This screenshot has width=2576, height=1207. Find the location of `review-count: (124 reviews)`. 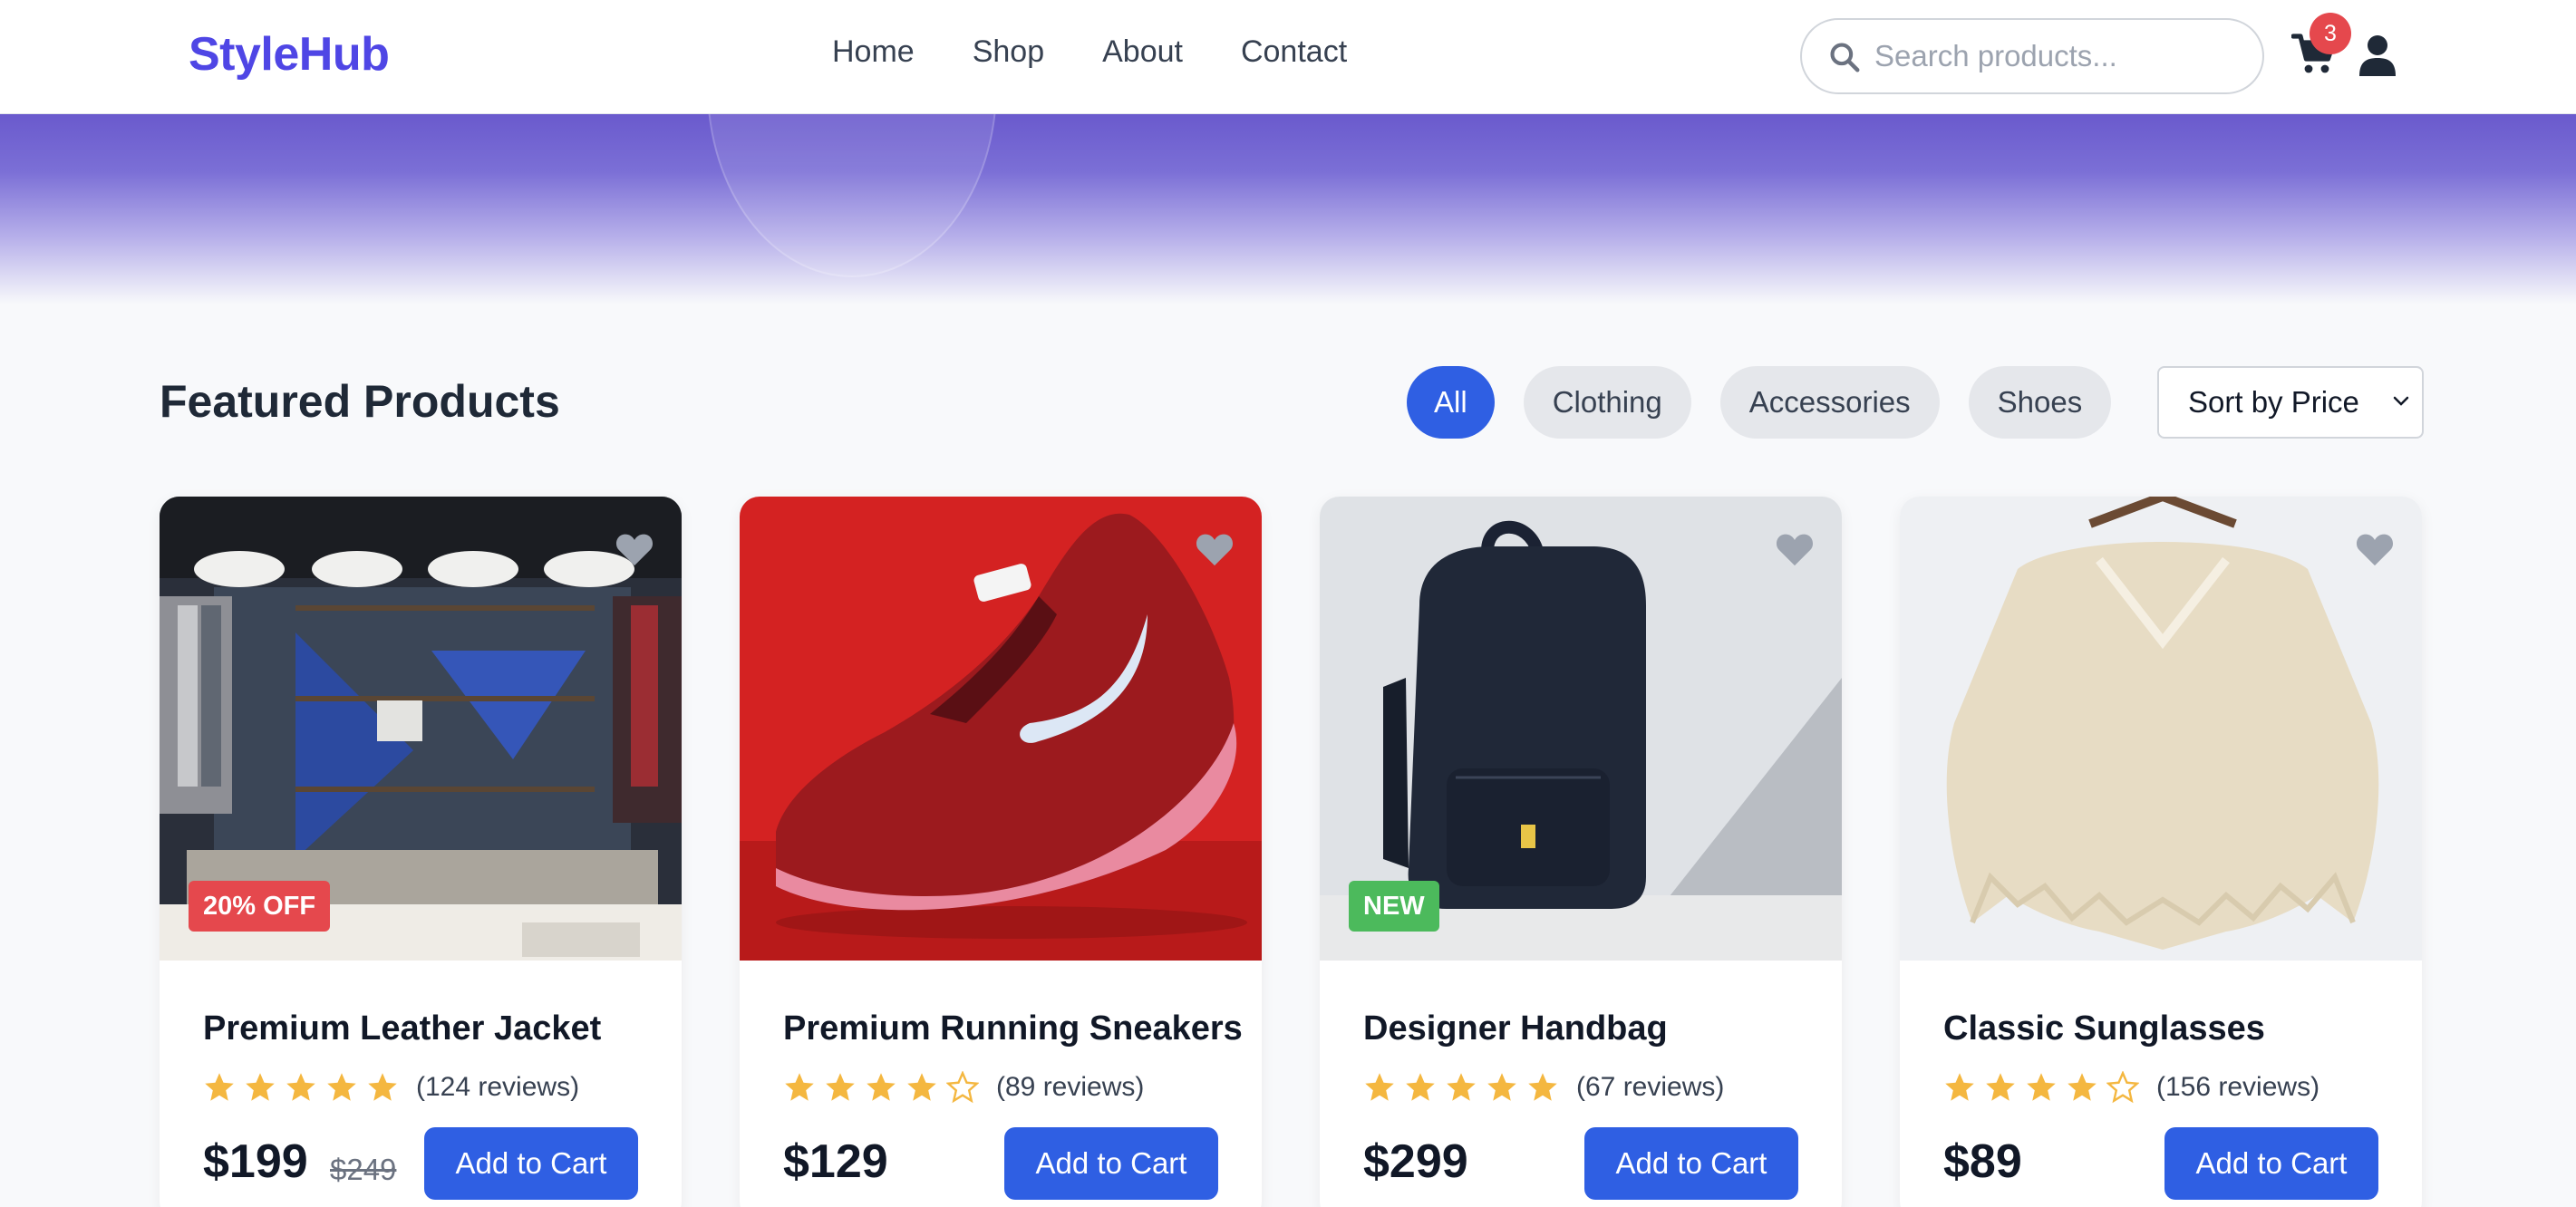

review-count: (124 reviews) is located at coordinates (498, 1087).